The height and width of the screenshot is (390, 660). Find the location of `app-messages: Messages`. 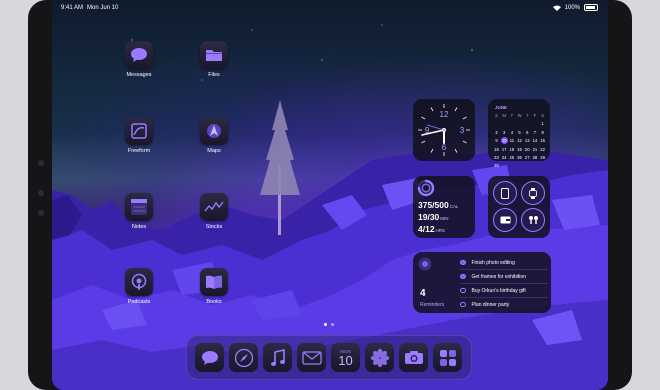

app-messages: Messages is located at coordinates (139, 59).